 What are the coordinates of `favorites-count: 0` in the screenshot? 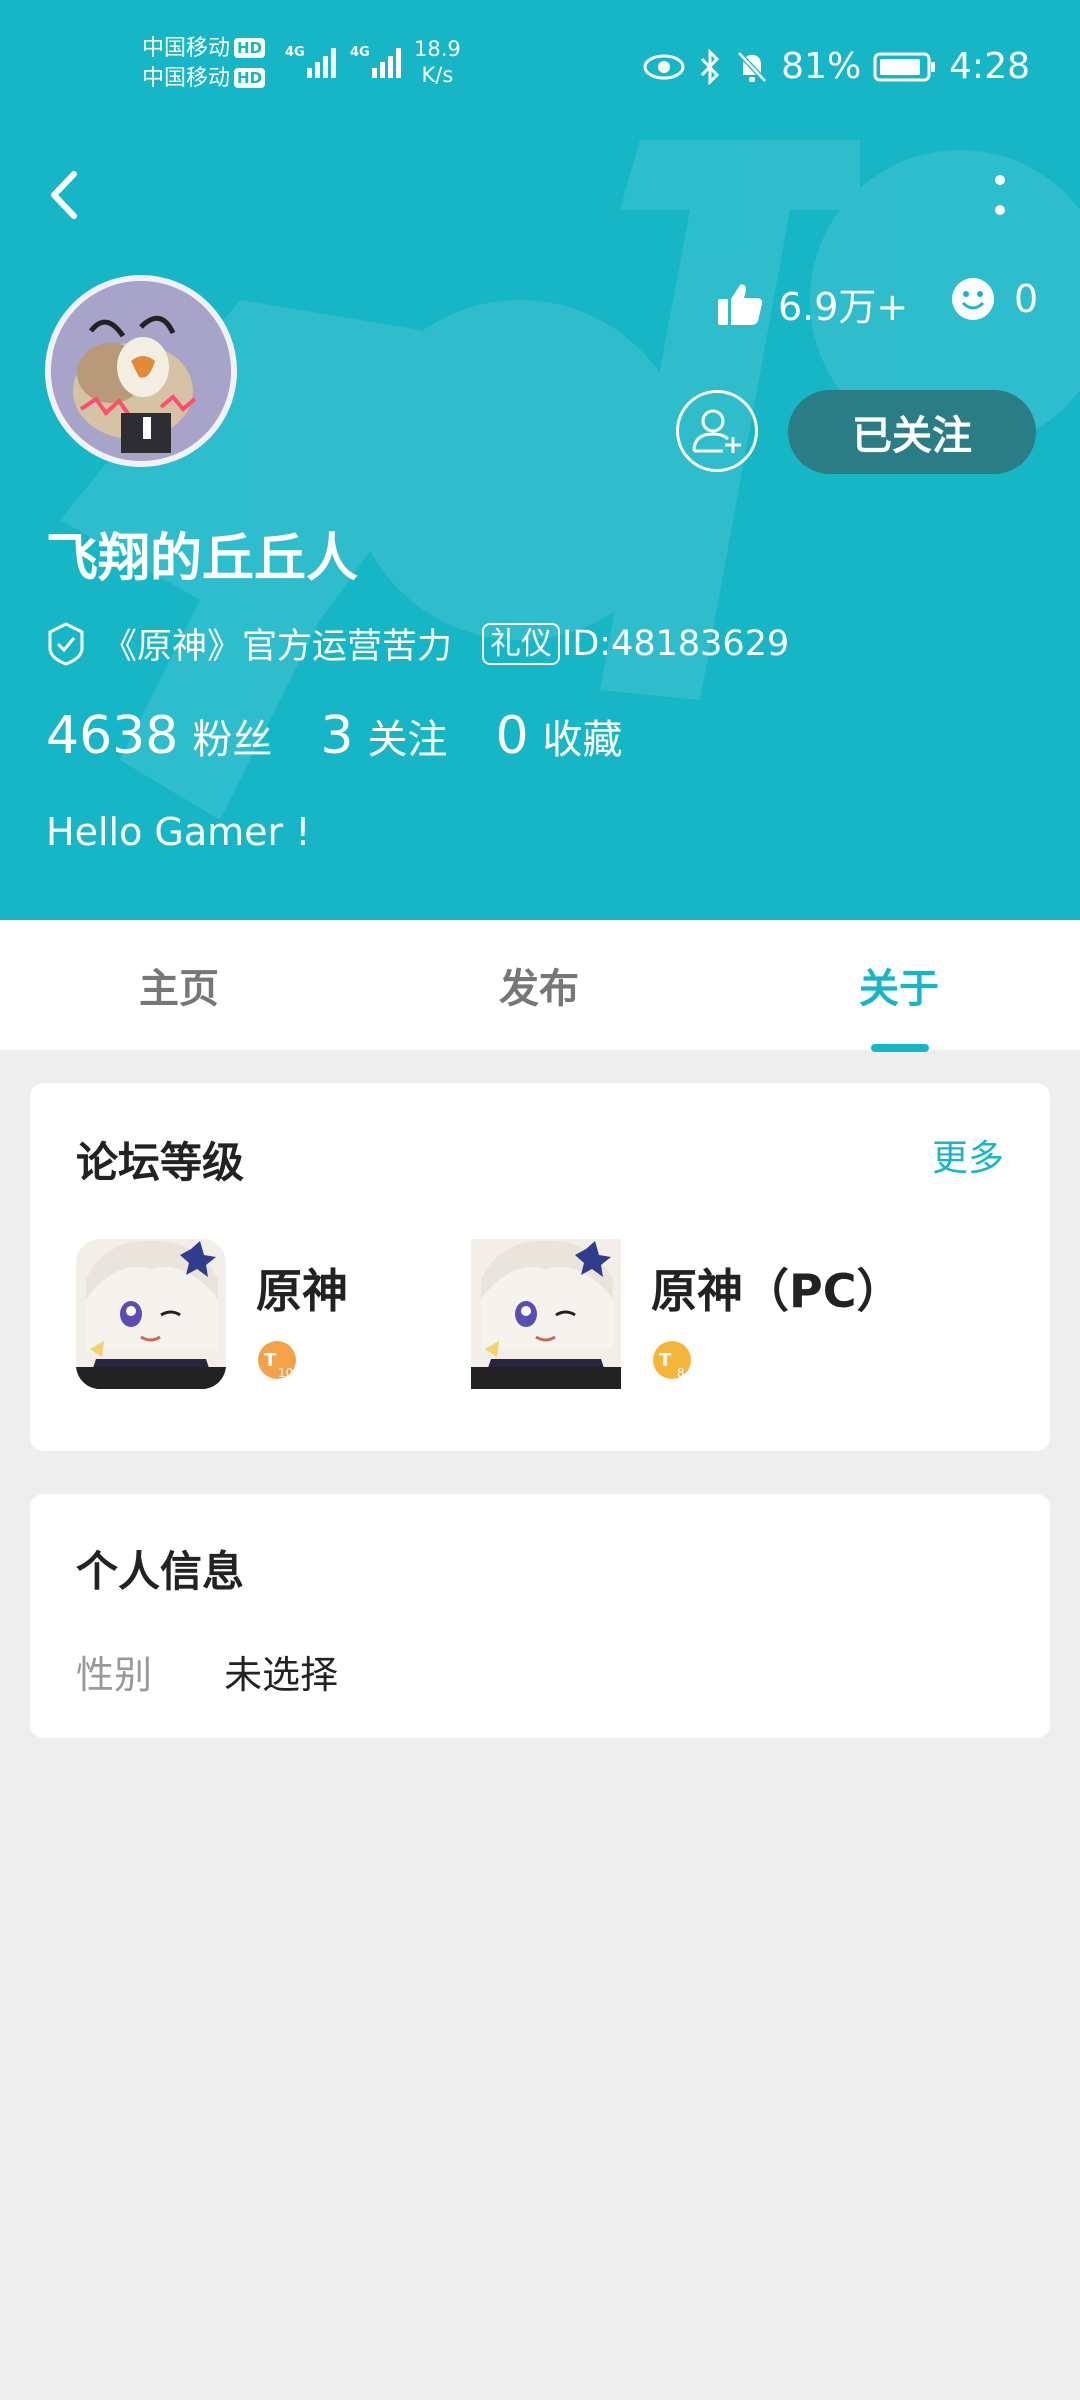 It's located at (511, 736).